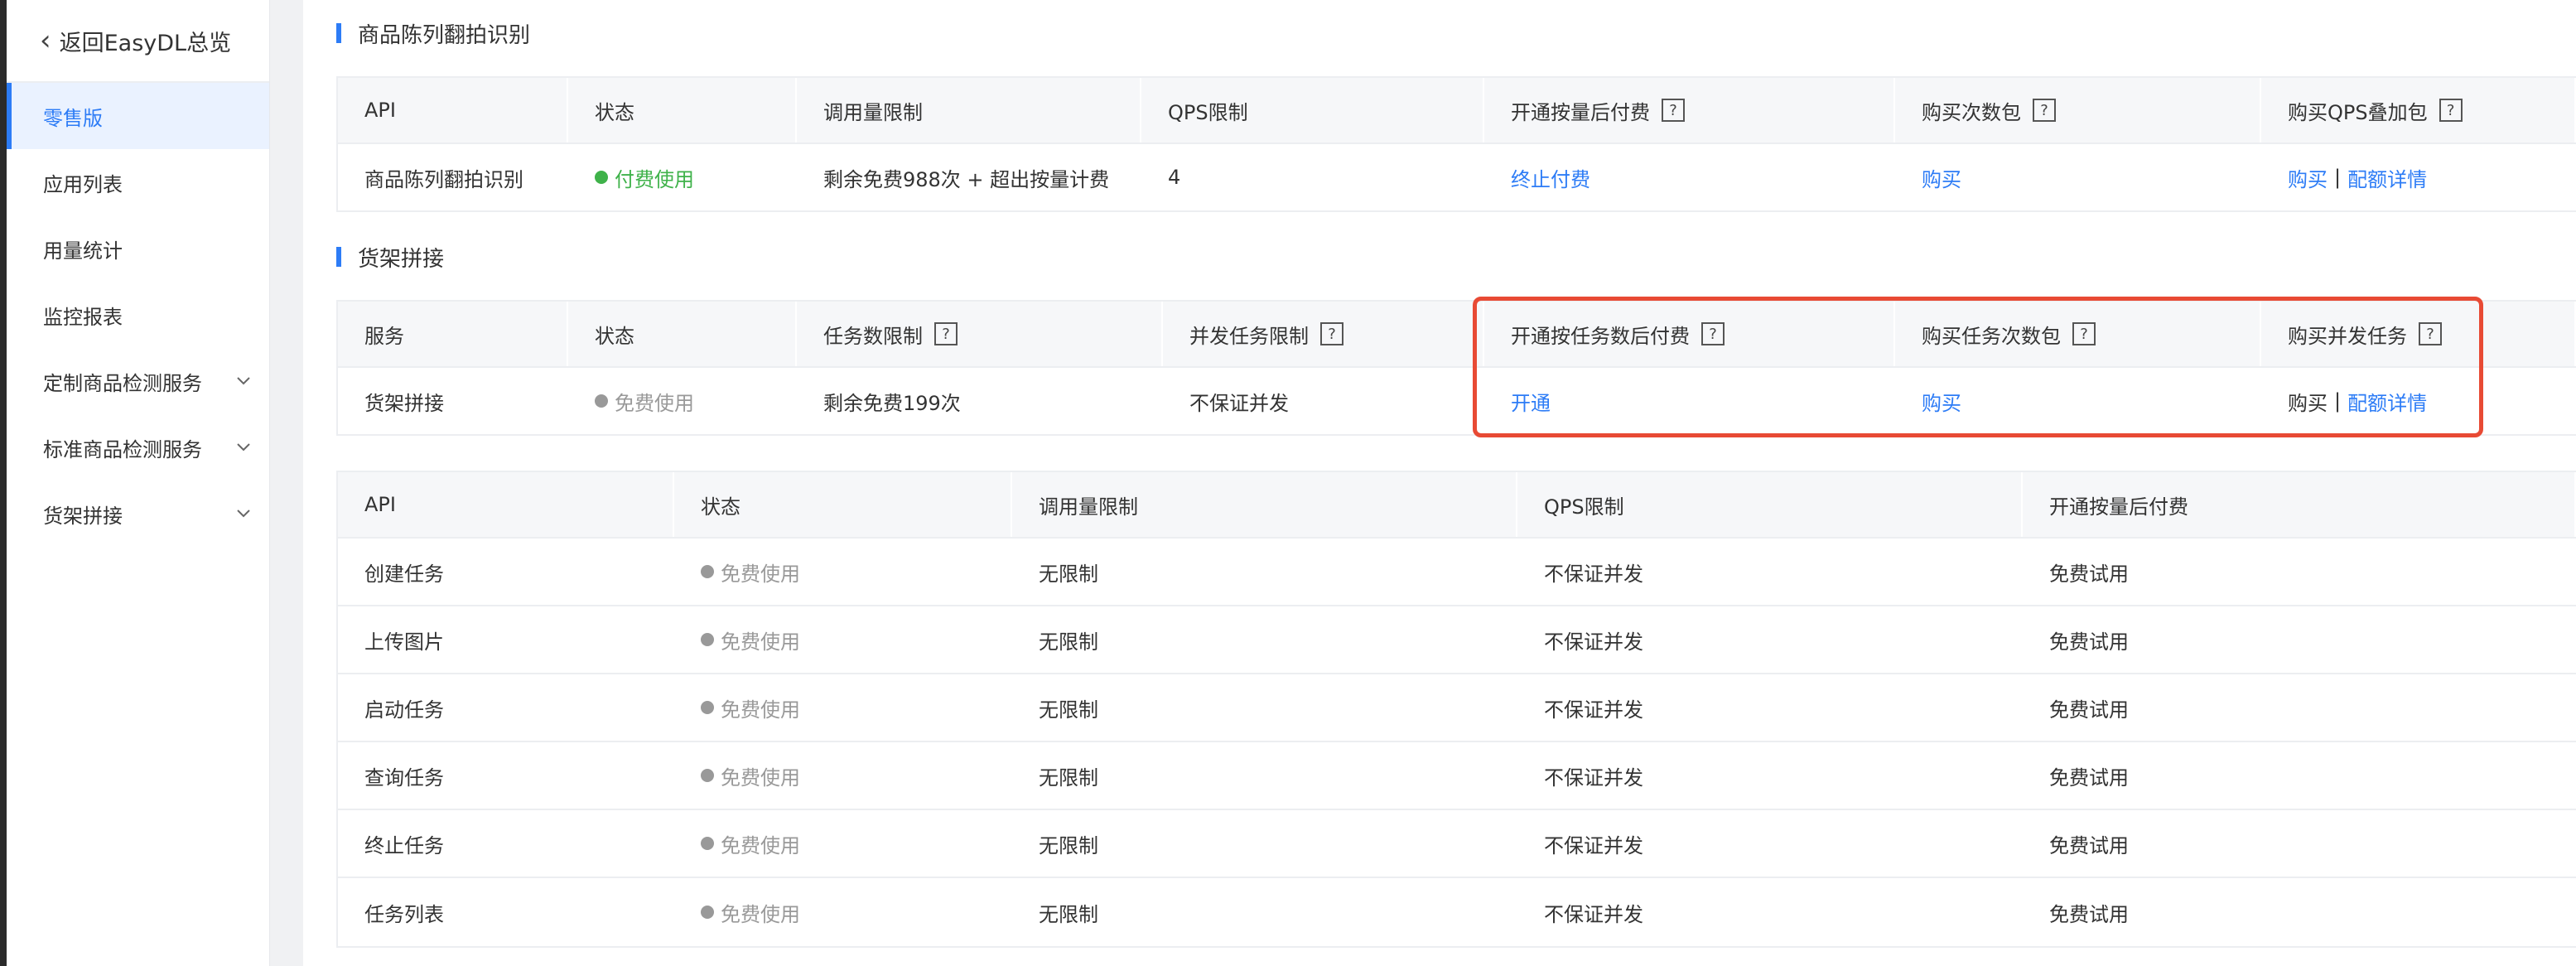  I want to click on back-to-overview-link: ‹ 返回EasyDL总览, so click(138, 42).